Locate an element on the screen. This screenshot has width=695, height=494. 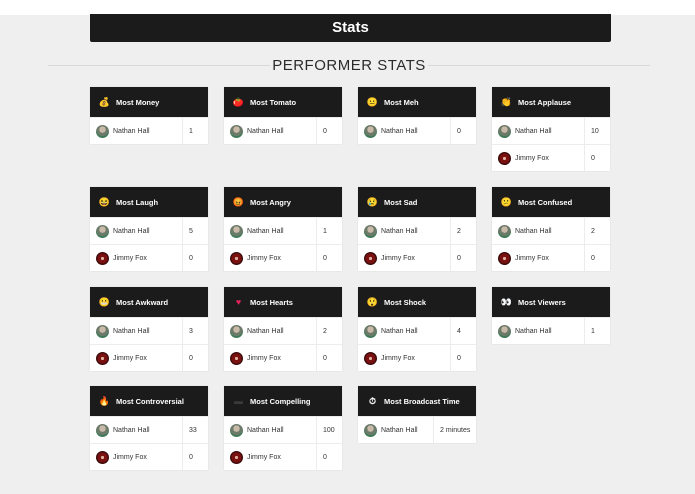
stat-card-header: 😕 Most Confused is located at coordinates (551, 202).